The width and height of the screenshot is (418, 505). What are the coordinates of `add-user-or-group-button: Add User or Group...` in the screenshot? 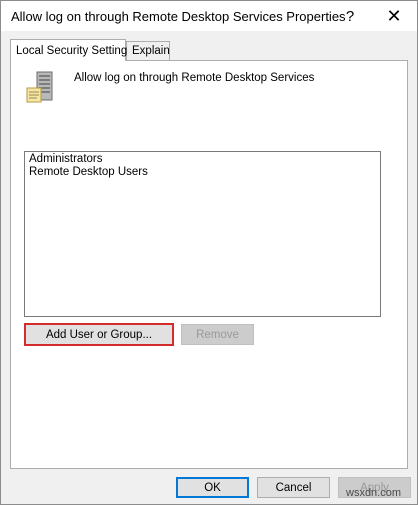 It's located at (99, 334).